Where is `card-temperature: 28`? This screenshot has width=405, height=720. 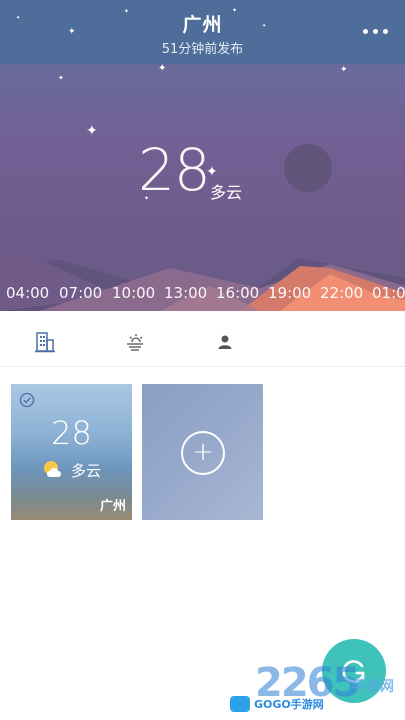
card-temperature: 28 is located at coordinates (71, 433).